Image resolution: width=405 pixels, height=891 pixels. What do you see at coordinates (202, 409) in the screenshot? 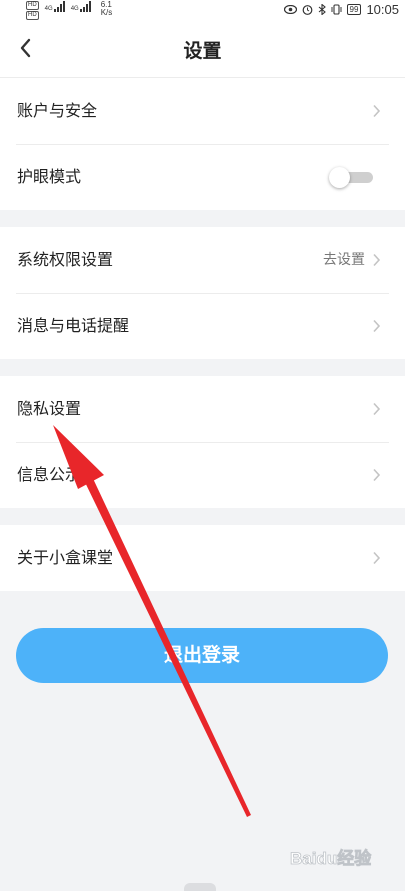
I see `settings-item-privacy: 隐私设置` at bounding box center [202, 409].